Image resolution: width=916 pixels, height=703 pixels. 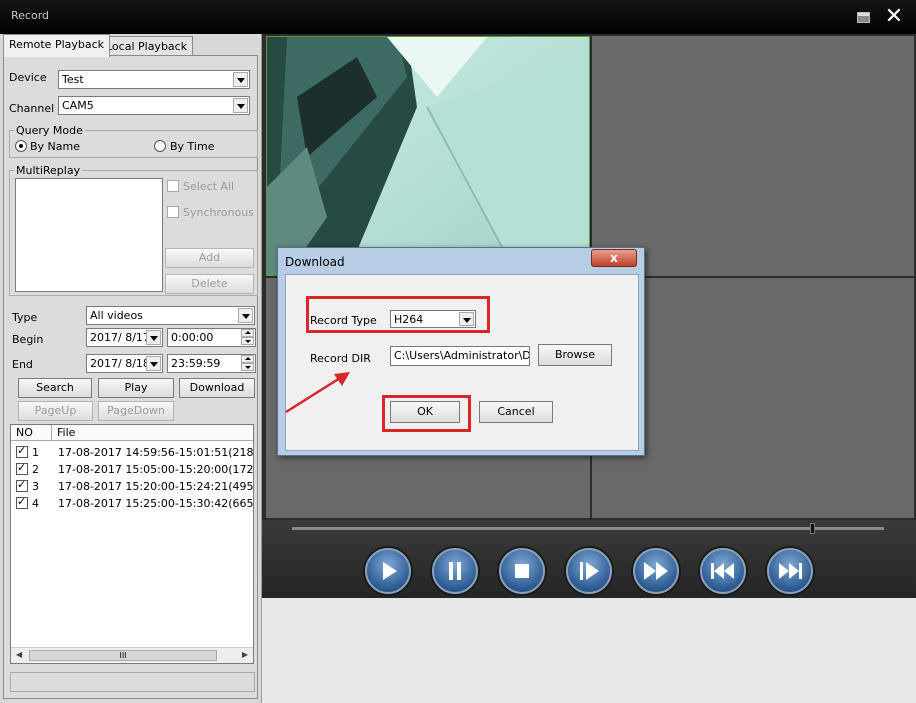 I want to click on tab-remote-playback: Remote Playback, so click(x=57, y=45).